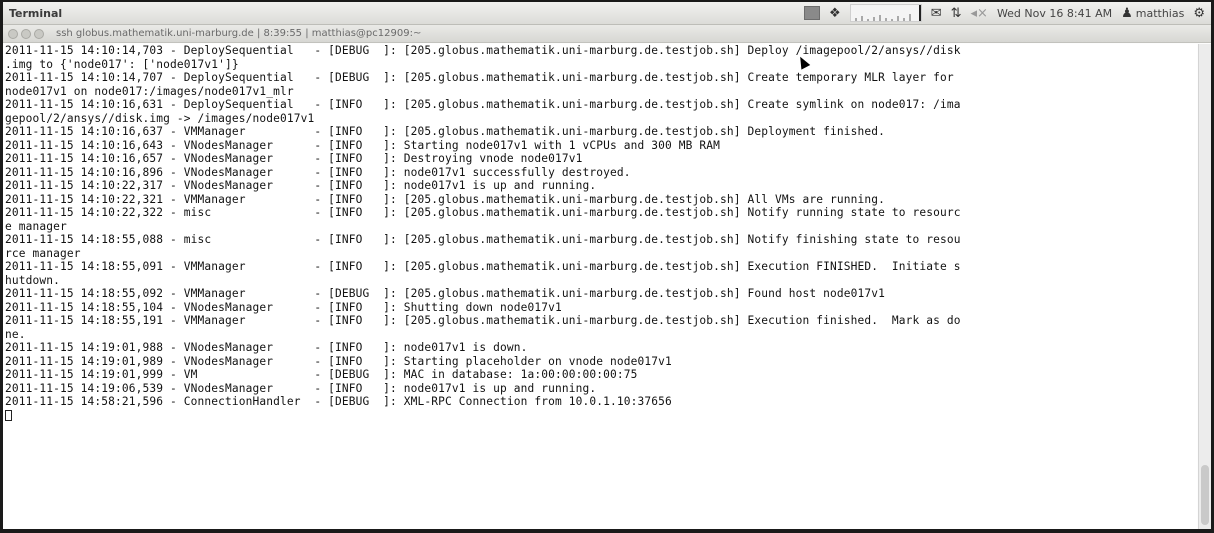 The image size is (1214, 533). Describe the element at coordinates (15, 334) in the screenshot. I see `log-line: ne.` at that location.